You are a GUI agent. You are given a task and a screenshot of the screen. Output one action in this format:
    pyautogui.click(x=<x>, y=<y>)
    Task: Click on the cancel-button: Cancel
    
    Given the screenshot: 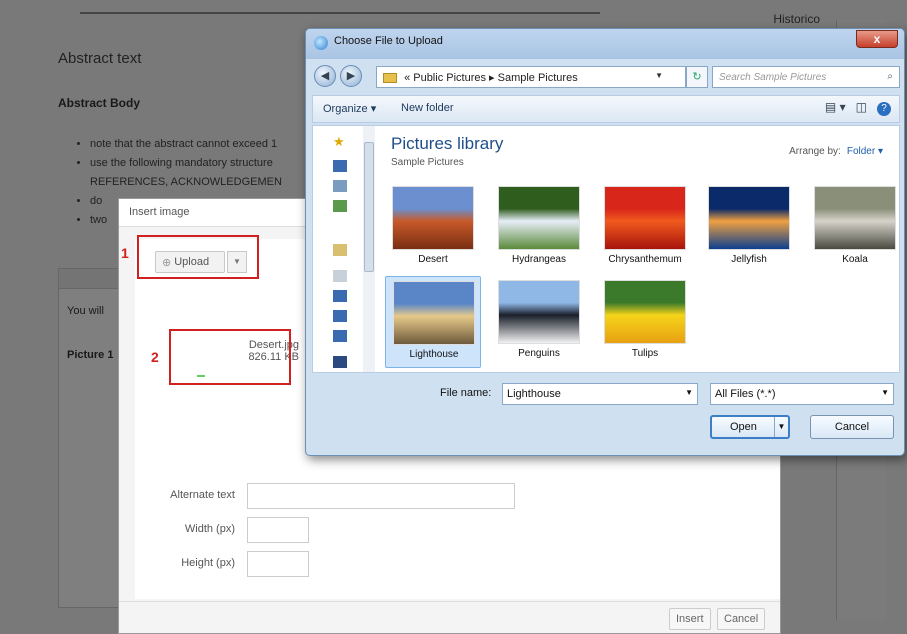 What is the action you would take?
    pyautogui.click(x=741, y=619)
    